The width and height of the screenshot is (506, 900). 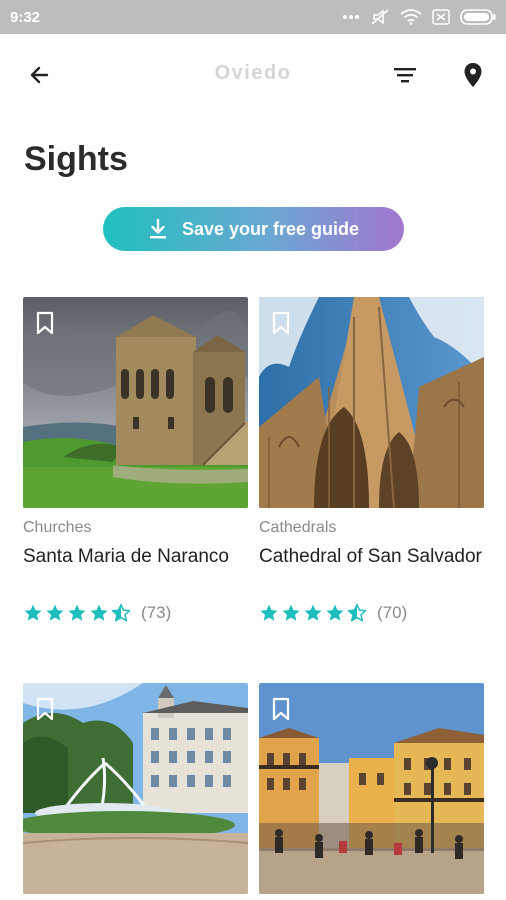 What do you see at coordinates (411, 17) in the screenshot?
I see `wifi-icon` at bounding box center [411, 17].